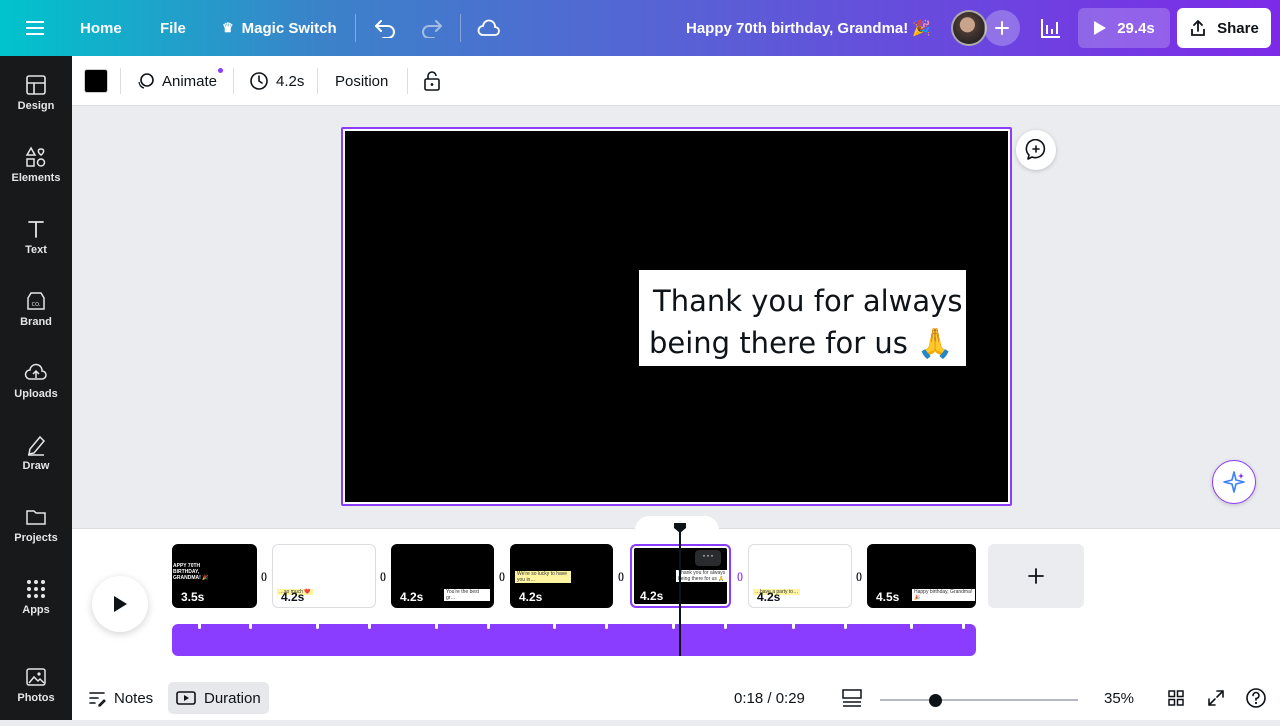  Describe the element at coordinates (800, 576) in the screenshot. I see `timeline-clip: …have a party to… 4.2s` at that location.